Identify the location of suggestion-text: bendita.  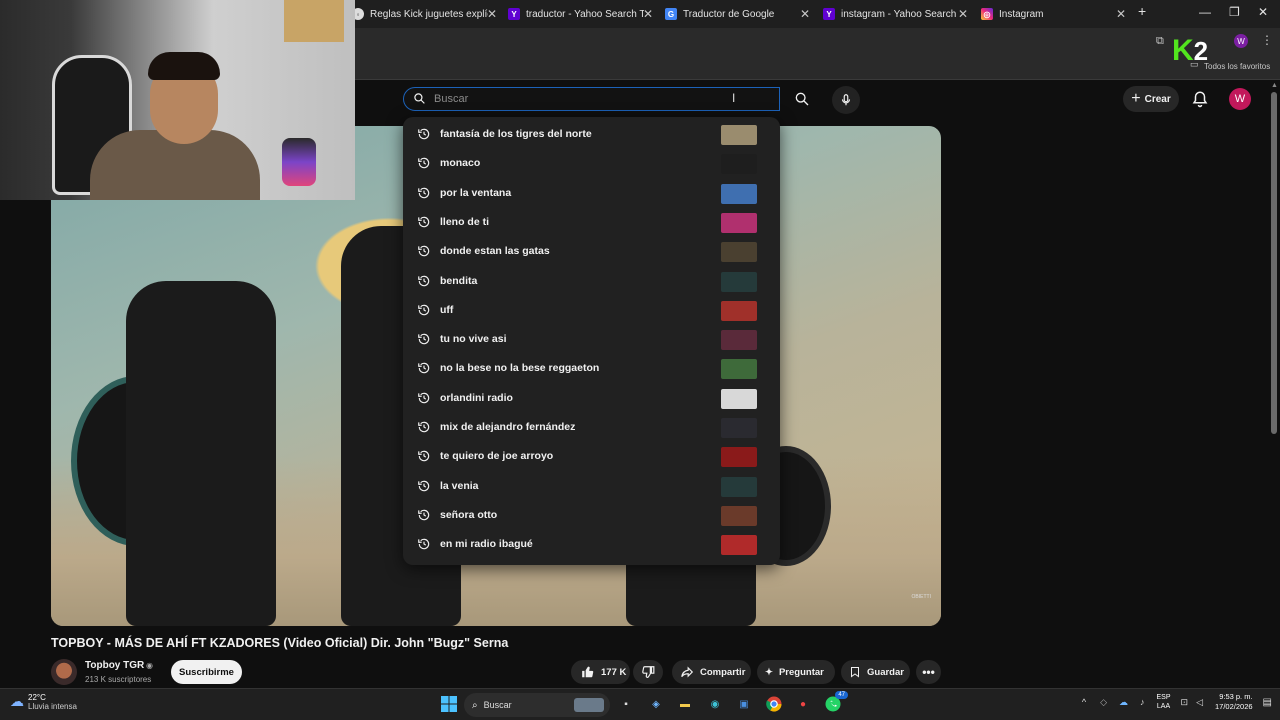
(459, 280).